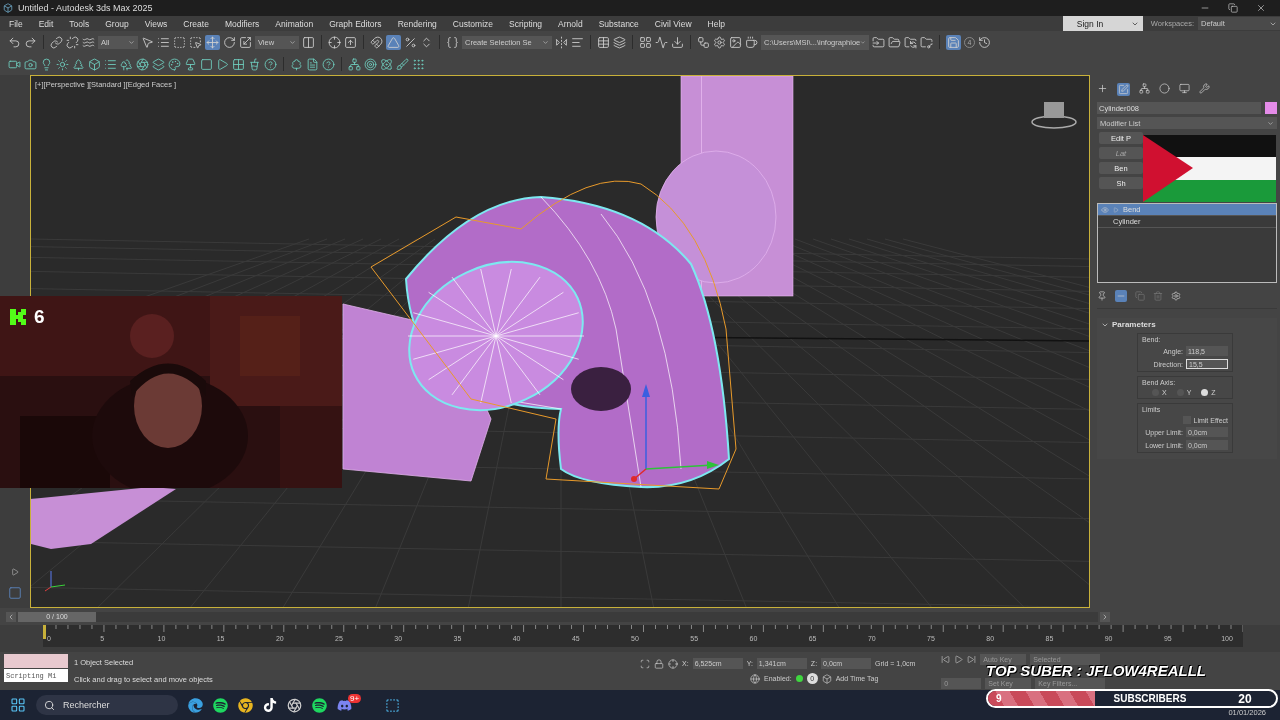 Image resolution: width=1280 pixels, height=720 pixels. What do you see at coordinates (296, 23) in the screenshot?
I see `menu-item: Animation` at bounding box center [296, 23].